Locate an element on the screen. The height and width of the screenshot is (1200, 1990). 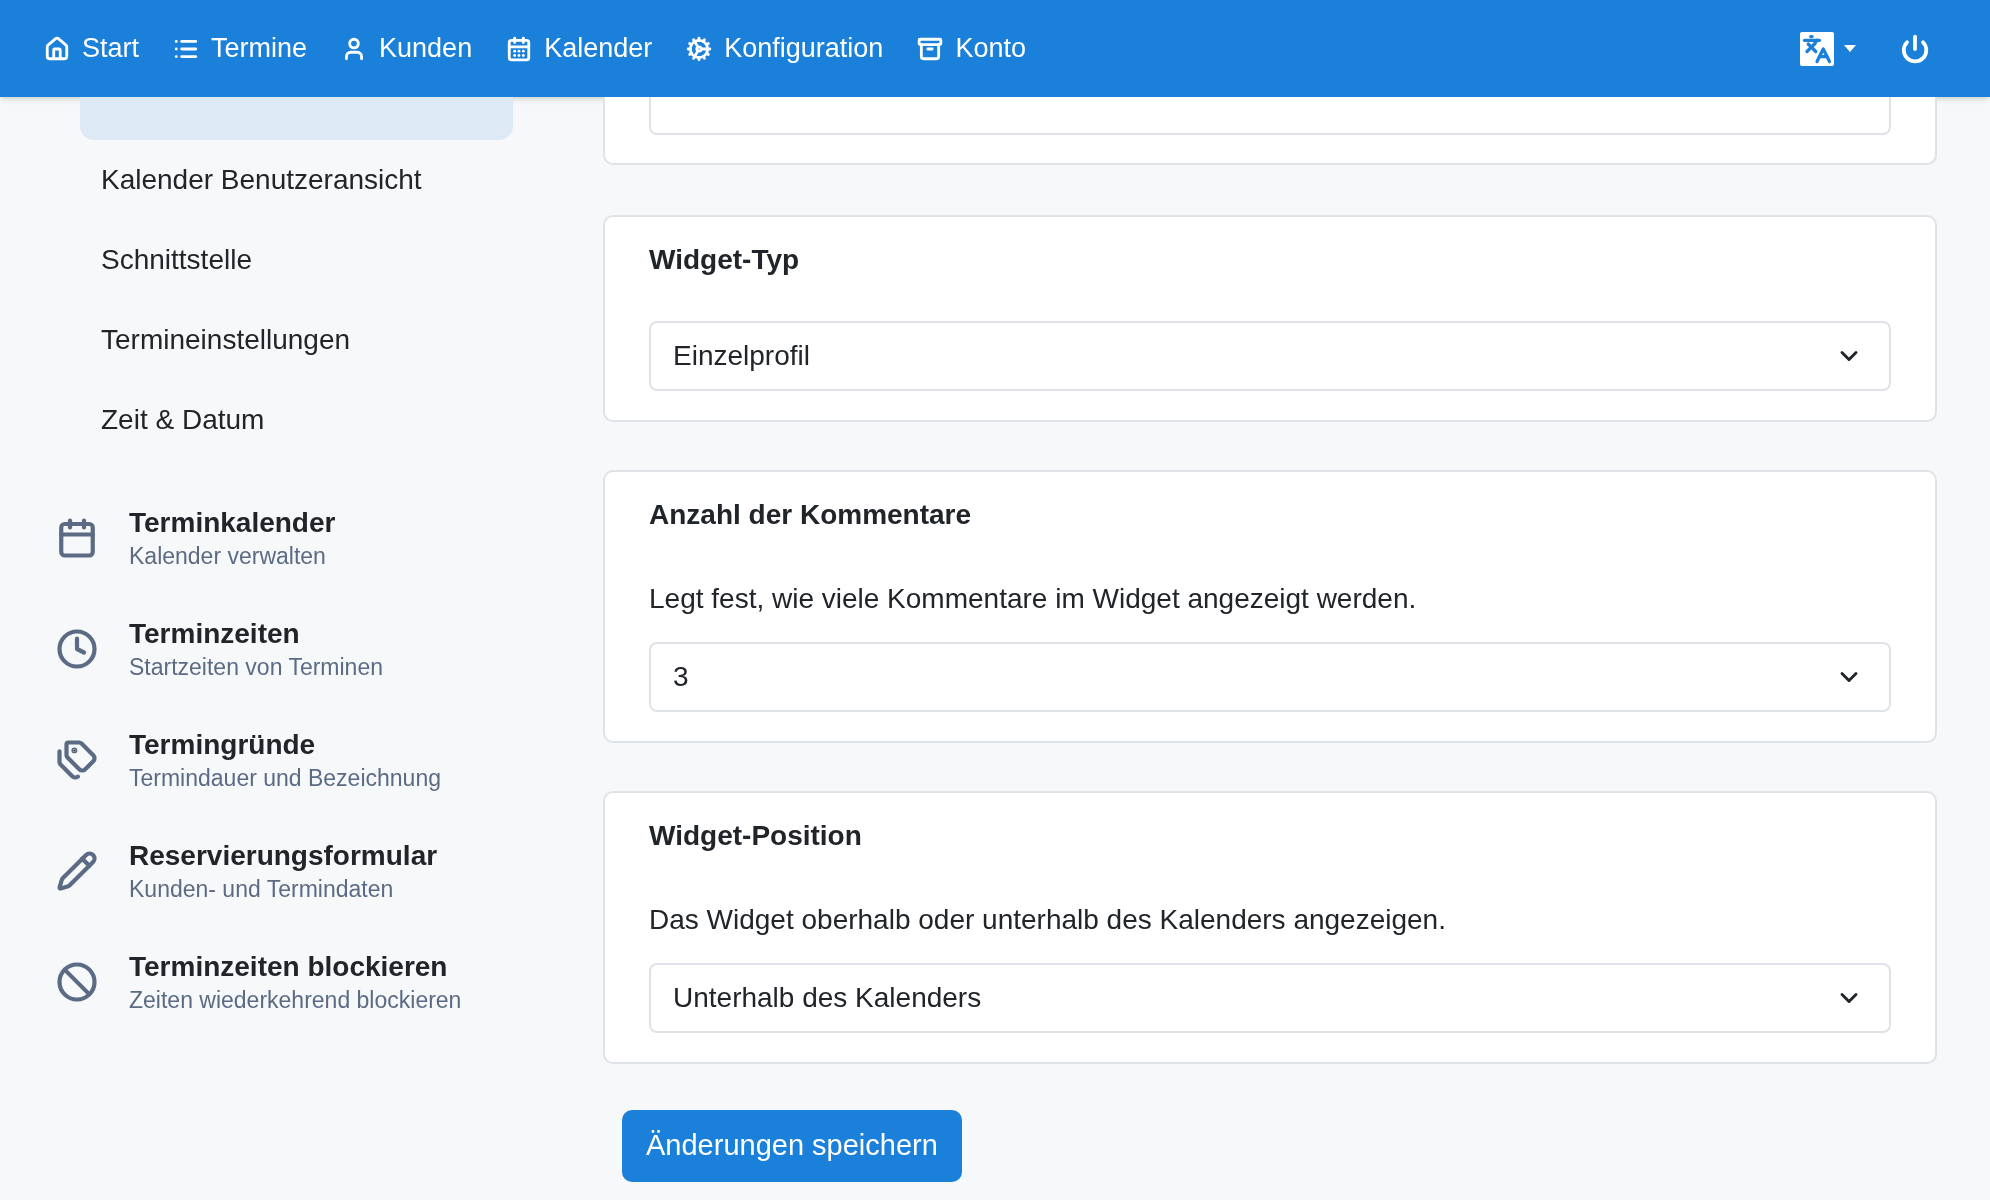
sidebar-section-link: Terminkalender Kalender verwalten is located at coordinates (283, 537).